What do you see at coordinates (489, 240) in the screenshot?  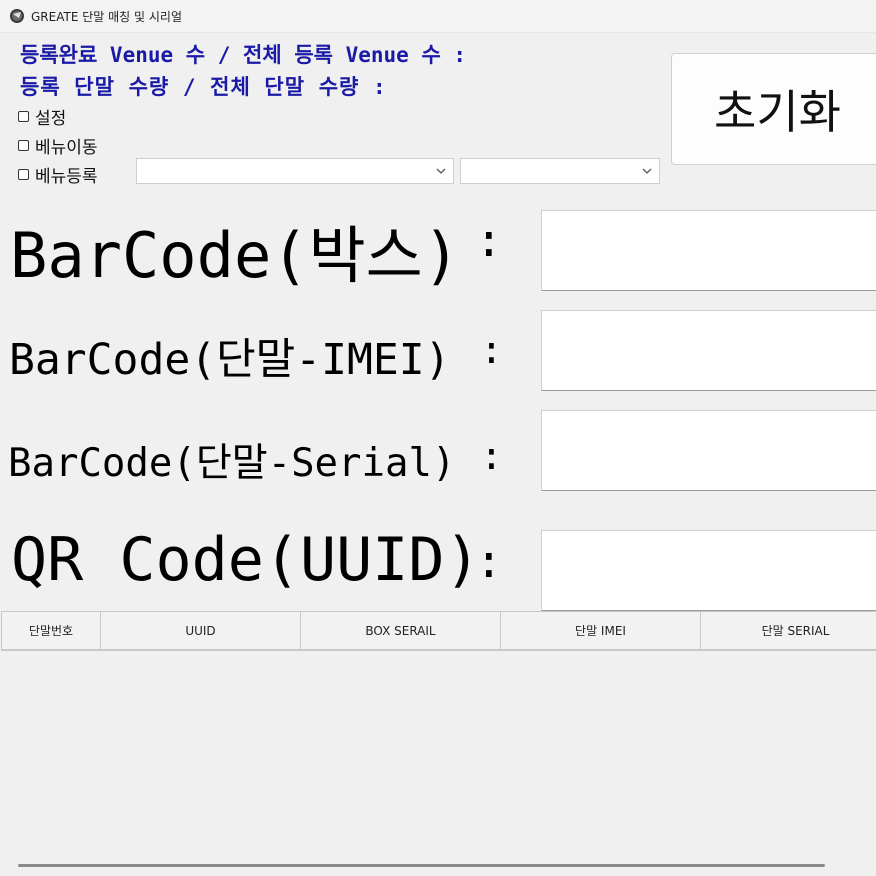 I see `box-barcode-colon: :` at bounding box center [489, 240].